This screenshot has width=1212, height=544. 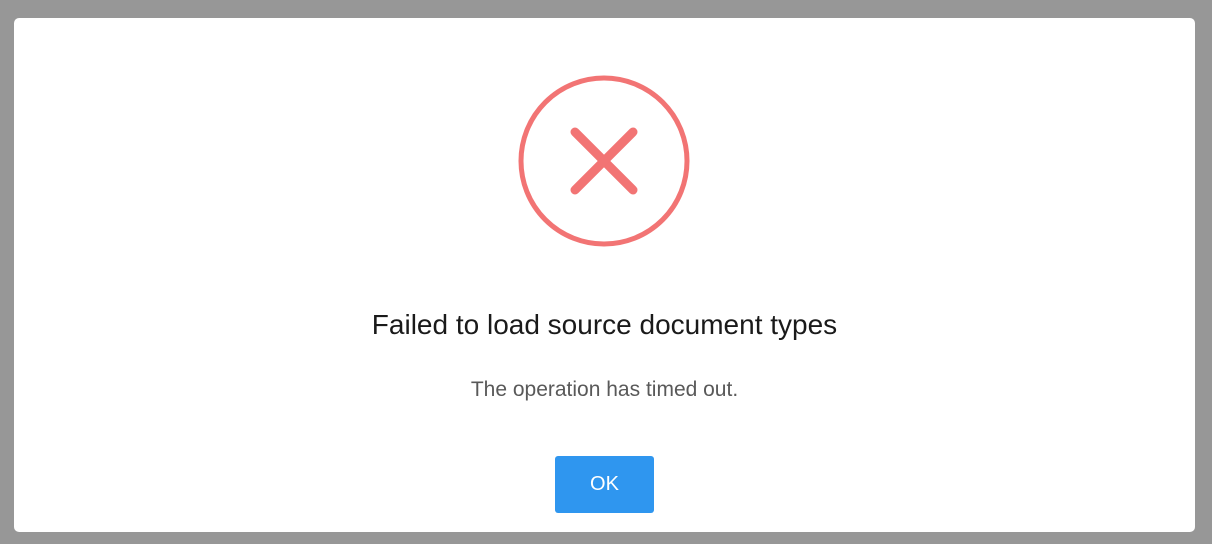 What do you see at coordinates (604, 324) in the screenshot?
I see `dialog-title: Failed to load source document types` at bounding box center [604, 324].